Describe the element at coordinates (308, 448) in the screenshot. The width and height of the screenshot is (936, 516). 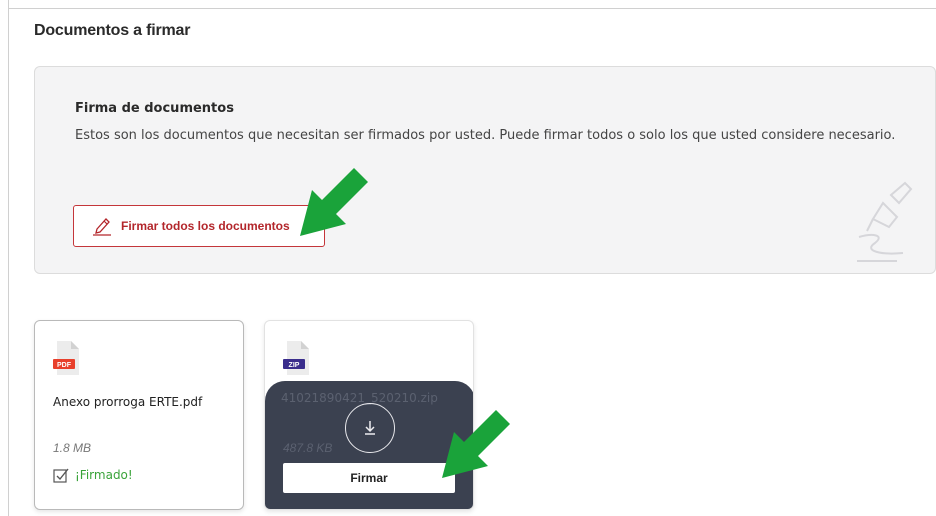
I see `file-size: 487.8 KB` at that location.